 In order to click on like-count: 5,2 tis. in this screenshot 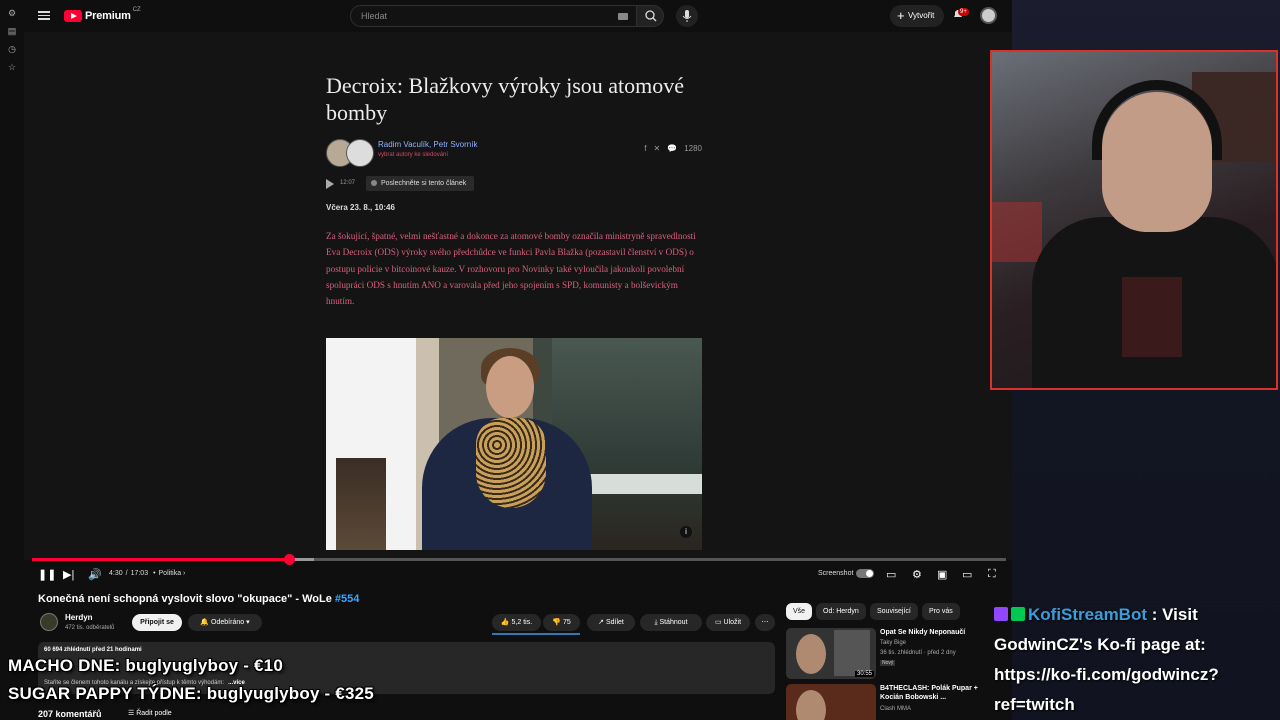, I will do `click(522, 622)`.